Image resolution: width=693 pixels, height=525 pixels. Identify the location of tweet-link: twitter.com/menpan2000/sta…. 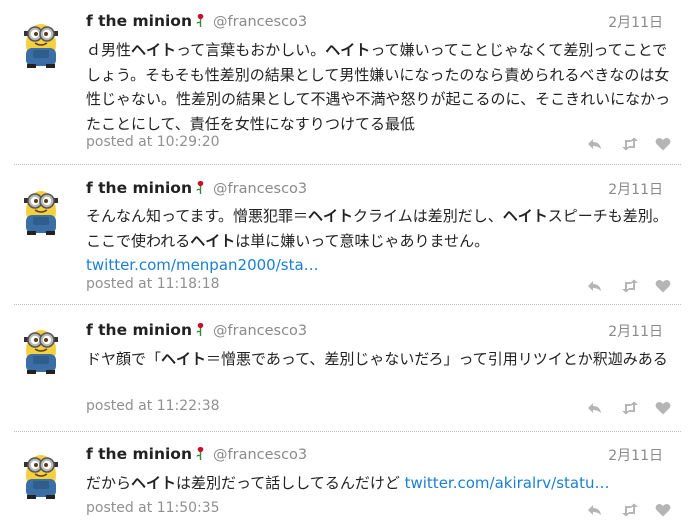
(202, 265).